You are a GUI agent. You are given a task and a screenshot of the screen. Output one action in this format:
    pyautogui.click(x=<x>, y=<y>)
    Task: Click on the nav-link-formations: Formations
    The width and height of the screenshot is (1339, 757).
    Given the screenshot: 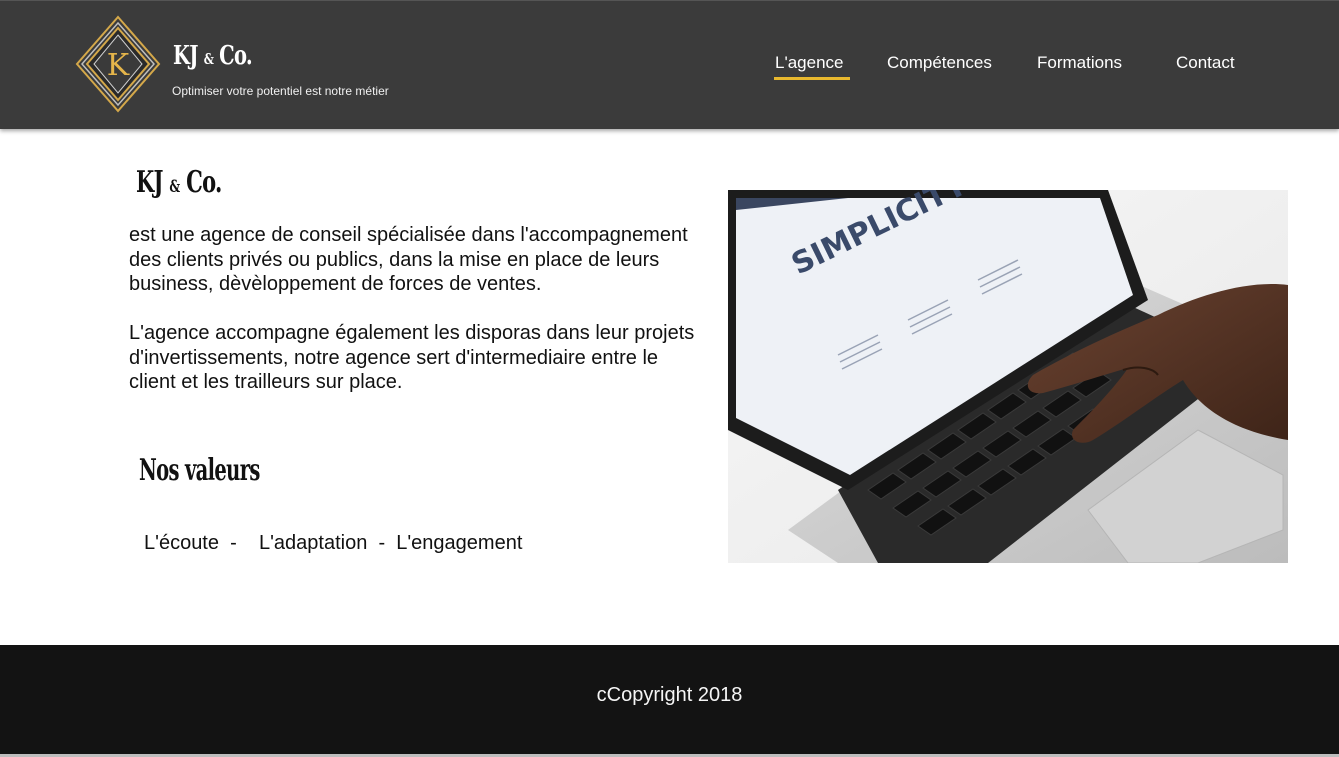 What is the action you would take?
    pyautogui.click(x=1079, y=63)
    